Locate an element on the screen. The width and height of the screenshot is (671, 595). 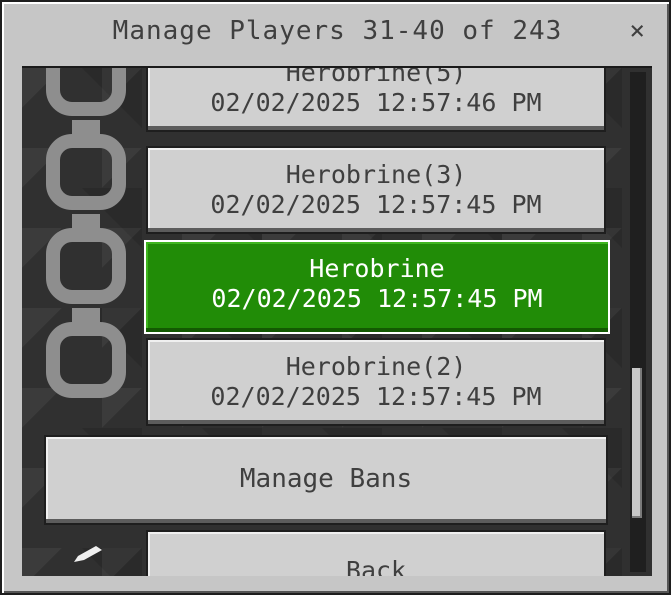
player-entry: Herobrine(5) 02/02/2025 12:57:46 PM is located at coordinates (376, 99).